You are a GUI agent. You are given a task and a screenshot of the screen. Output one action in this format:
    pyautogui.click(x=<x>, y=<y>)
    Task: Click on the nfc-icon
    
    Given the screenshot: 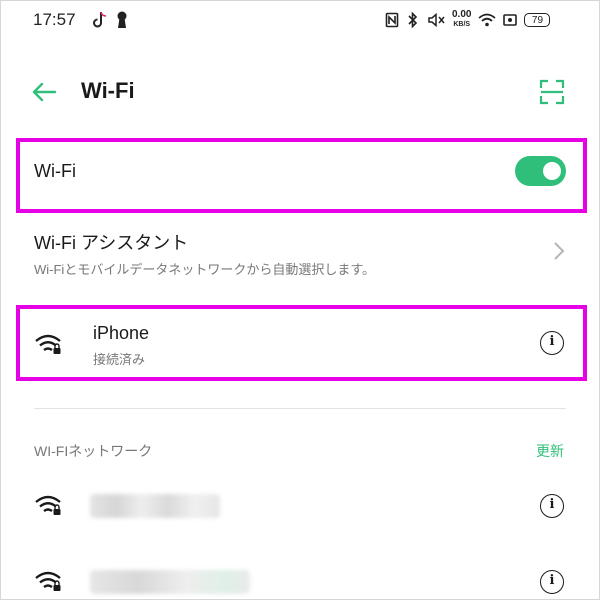 What is the action you would take?
    pyautogui.click(x=392, y=20)
    